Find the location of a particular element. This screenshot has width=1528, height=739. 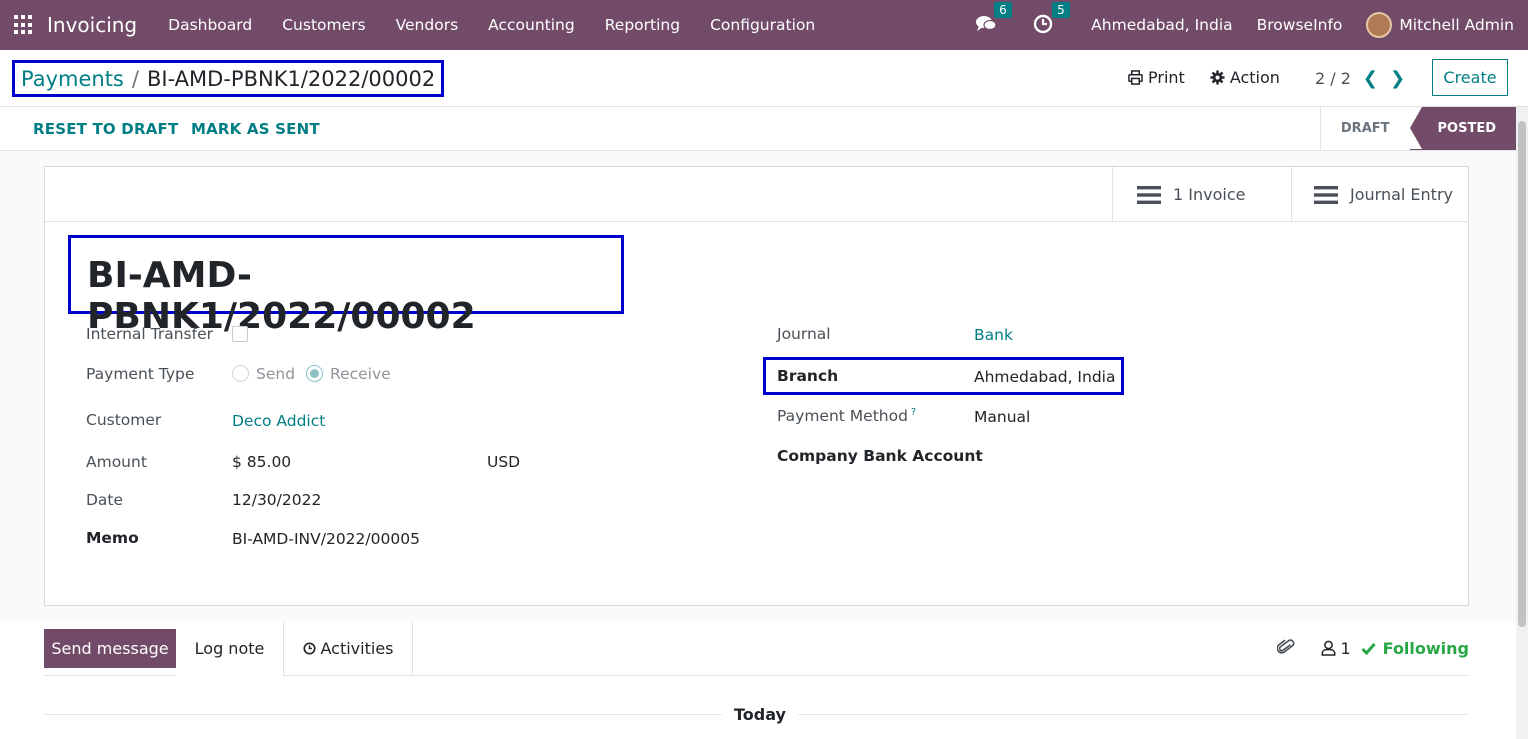

reset-to-draft-button: RESET TO DRAFT is located at coordinates (105, 129).